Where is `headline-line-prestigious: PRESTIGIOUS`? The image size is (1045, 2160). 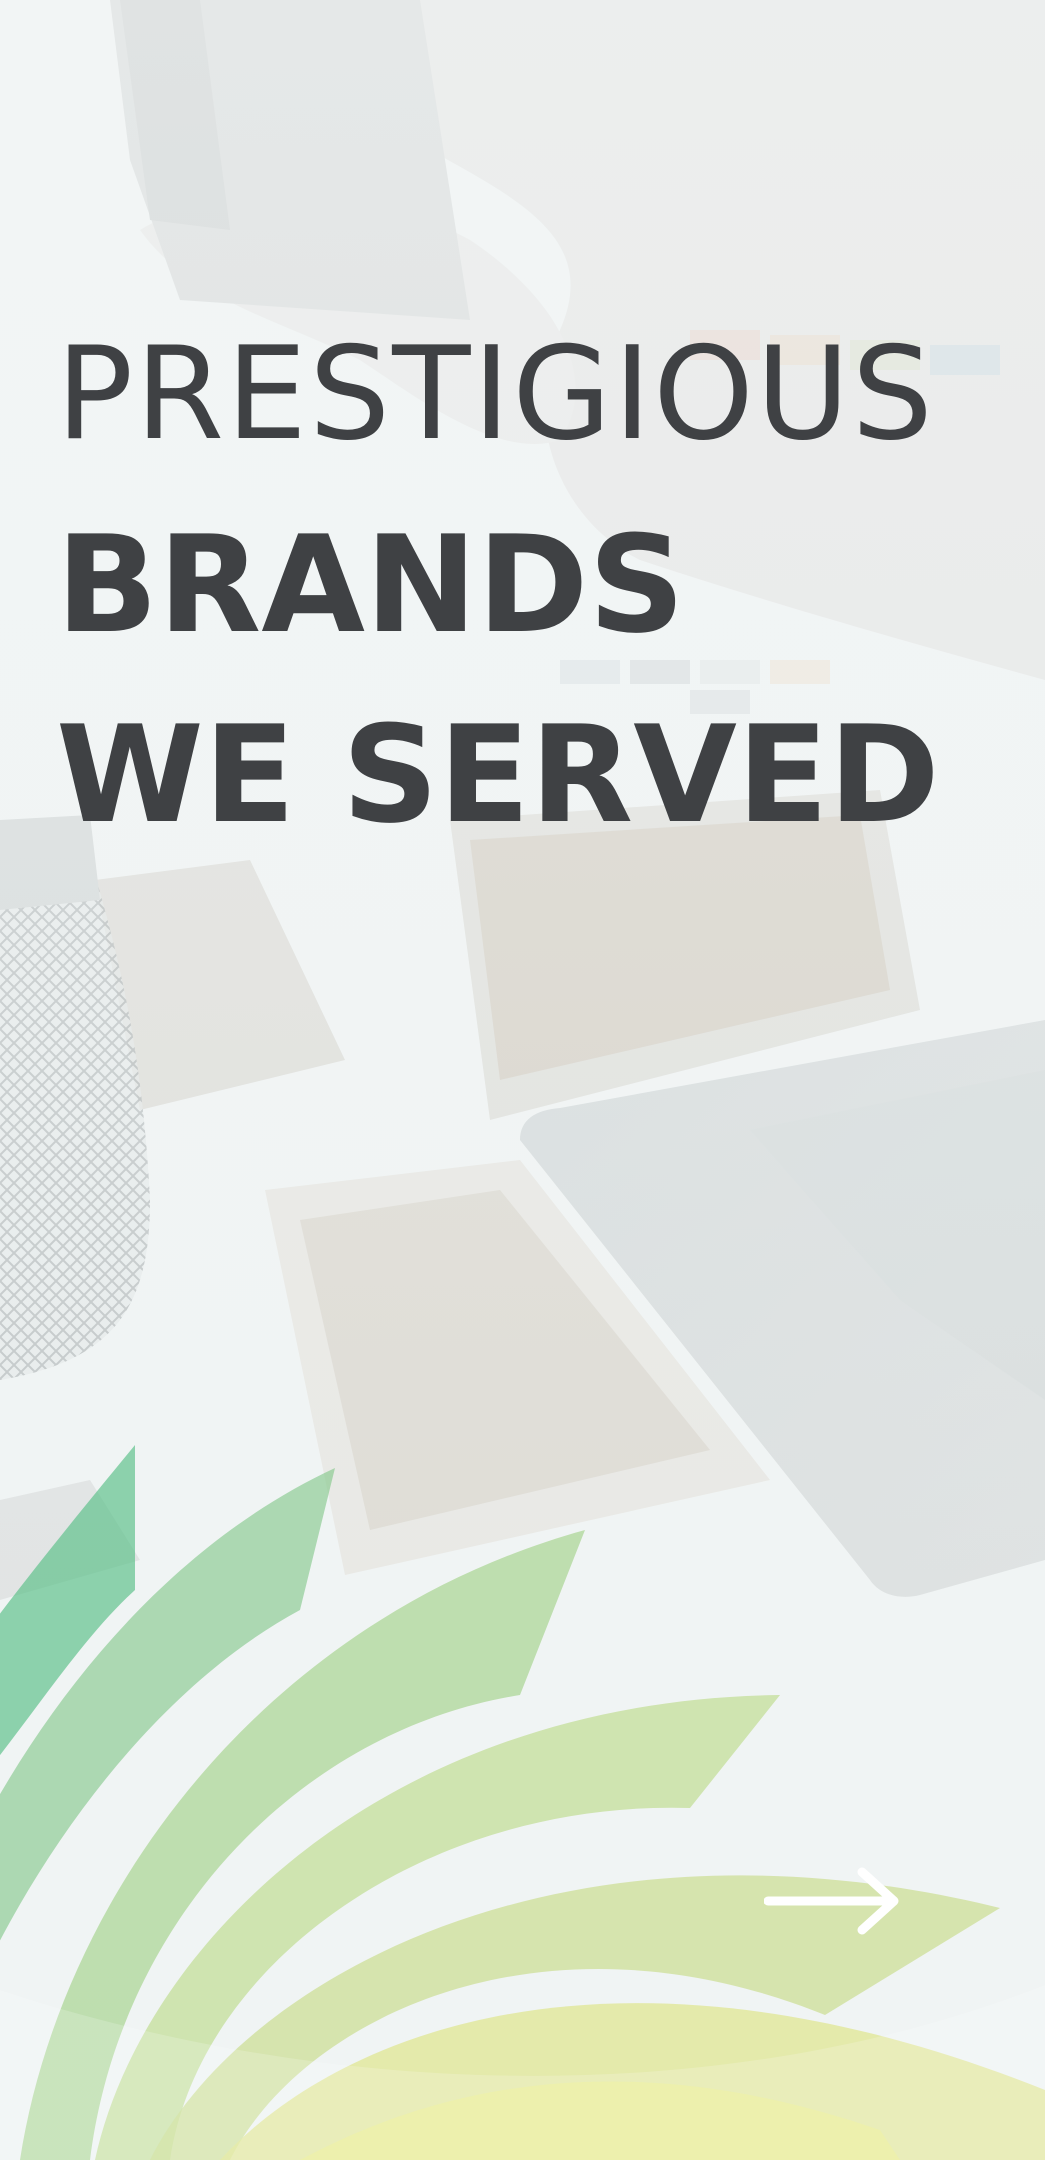
headline-line-prestigious: PRESTIGIOUS is located at coordinates (495, 394).